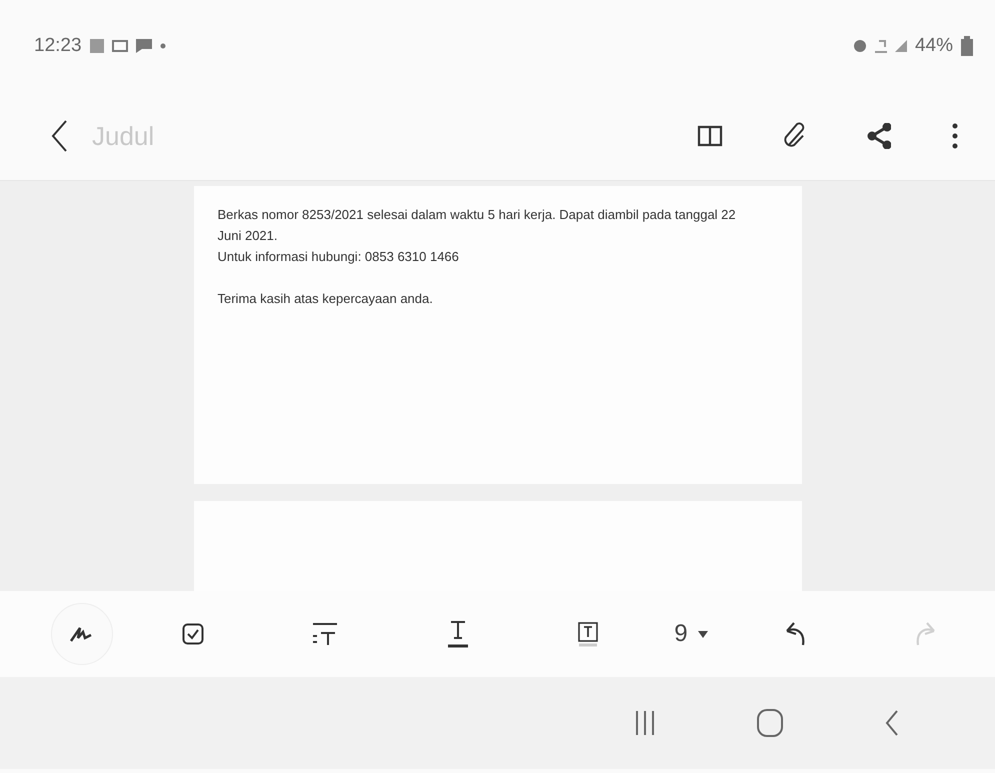 This screenshot has width=995, height=773. What do you see at coordinates (879, 136) in the screenshot?
I see `share-icon` at bounding box center [879, 136].